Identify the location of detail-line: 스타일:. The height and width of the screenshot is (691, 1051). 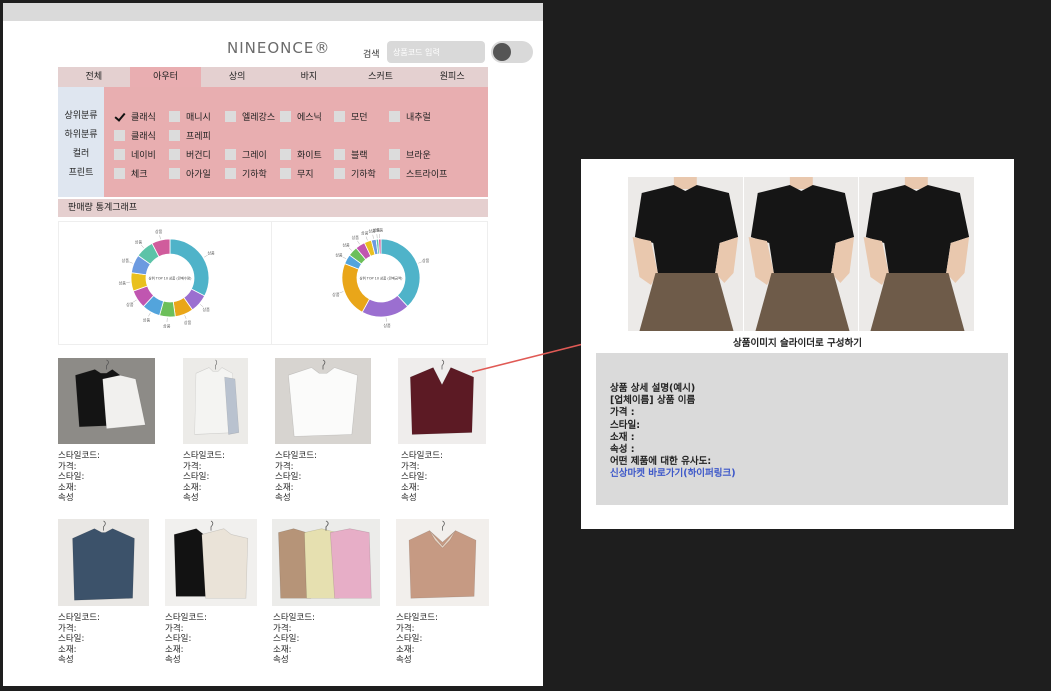
(625, 425).